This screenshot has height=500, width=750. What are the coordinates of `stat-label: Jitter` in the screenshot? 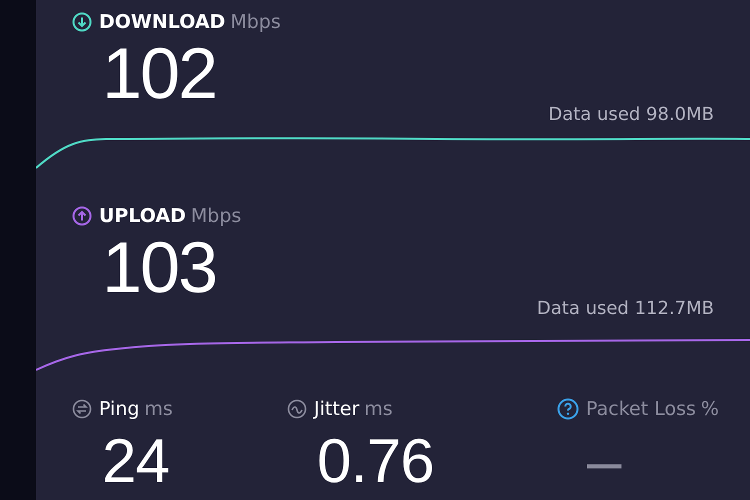 It's located at (337, 409).